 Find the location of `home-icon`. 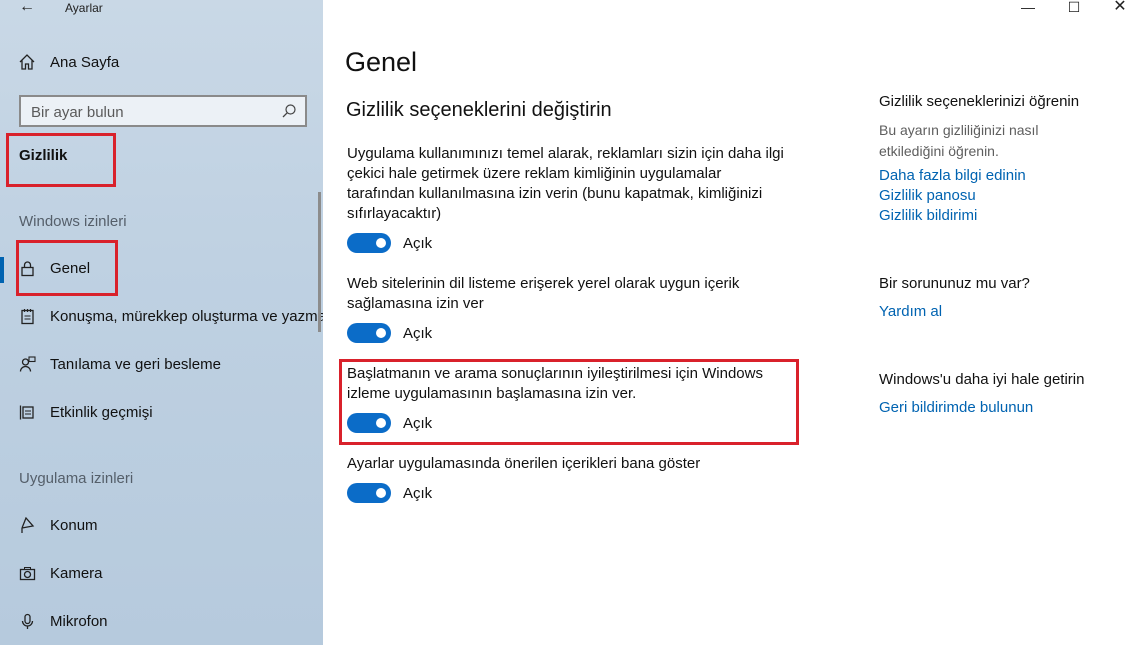

home-icon is located at coordinates (27, 62).